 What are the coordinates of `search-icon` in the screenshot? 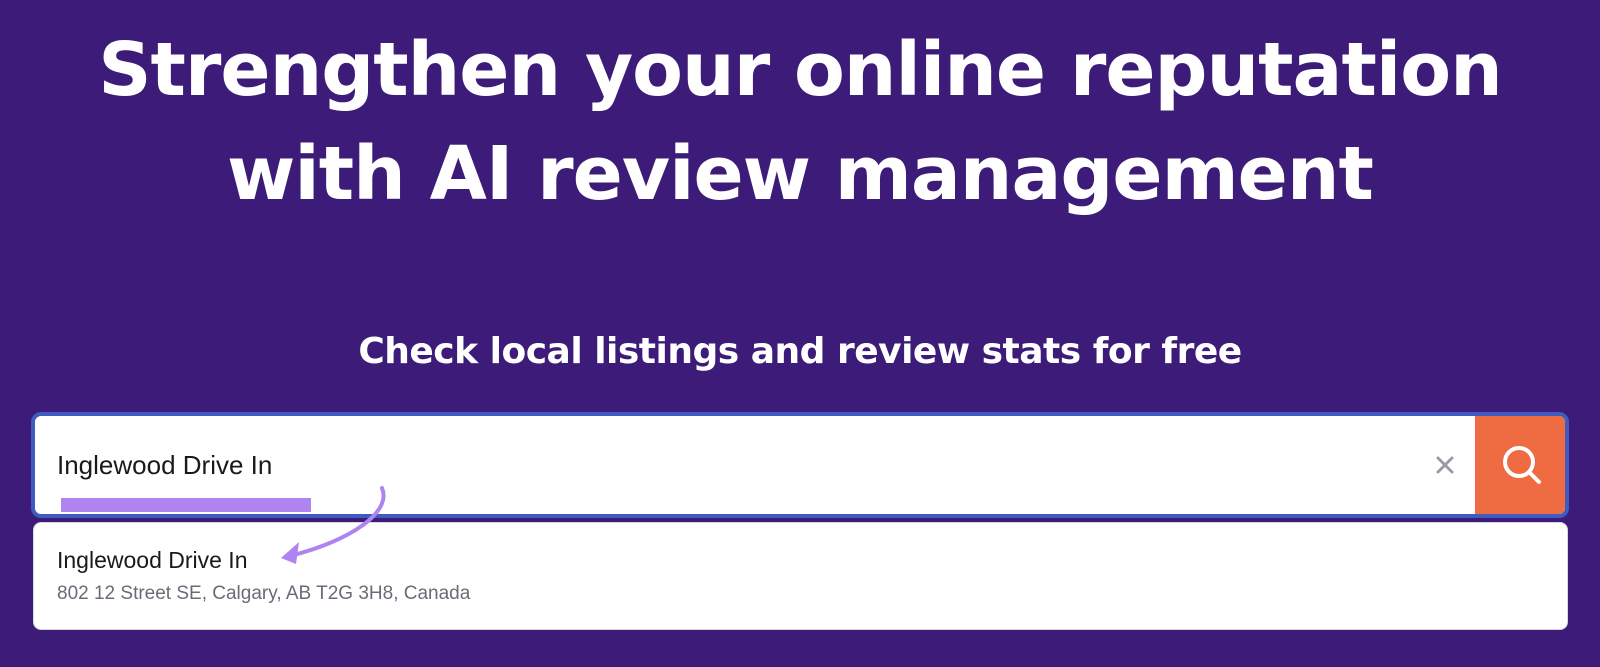 It's located at (1522, 465).